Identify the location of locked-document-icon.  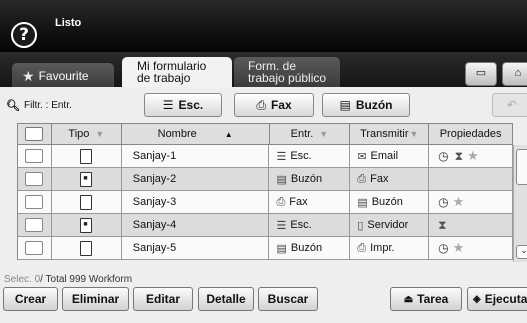
(86, 225).